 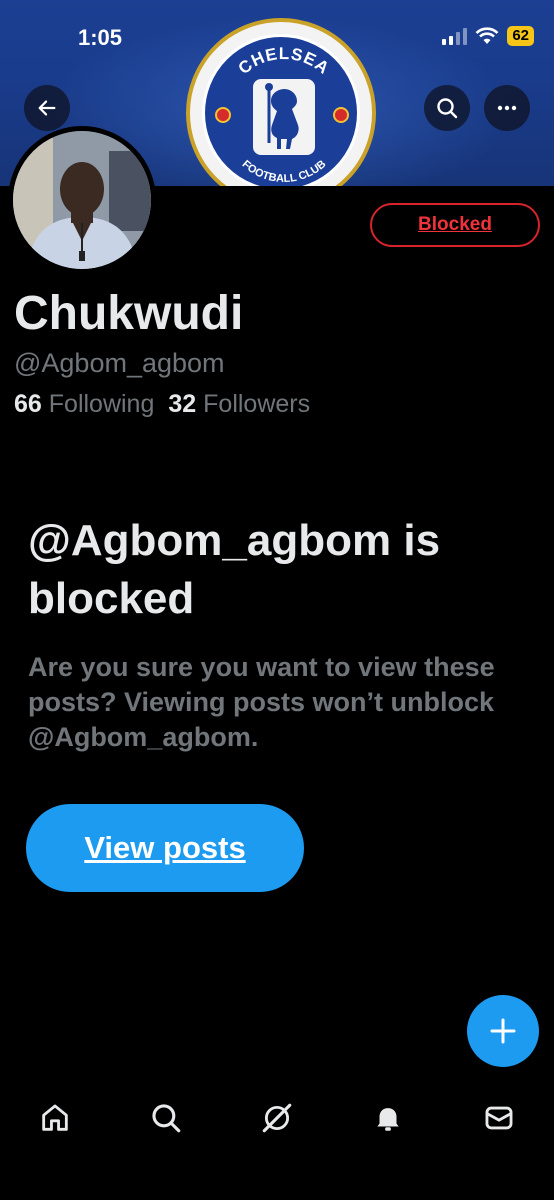 I want to click on svg-text: CHELSEA, so click(x=284, y=61).